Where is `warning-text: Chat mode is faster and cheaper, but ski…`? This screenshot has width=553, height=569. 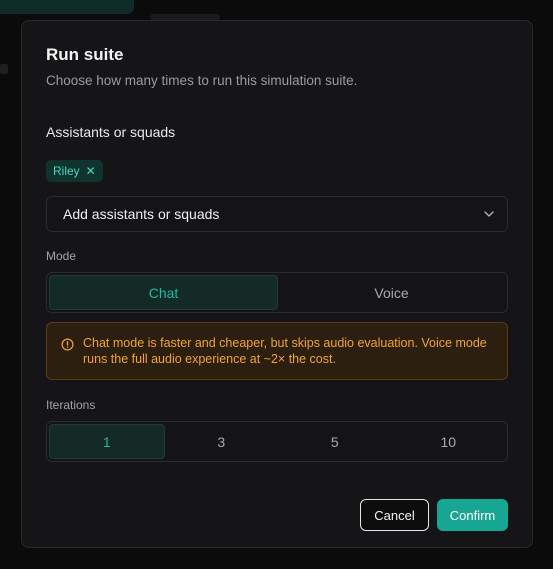 warning-text: Chat mode is faster and cheaper, but ski… is located at coordinates (285, 351).